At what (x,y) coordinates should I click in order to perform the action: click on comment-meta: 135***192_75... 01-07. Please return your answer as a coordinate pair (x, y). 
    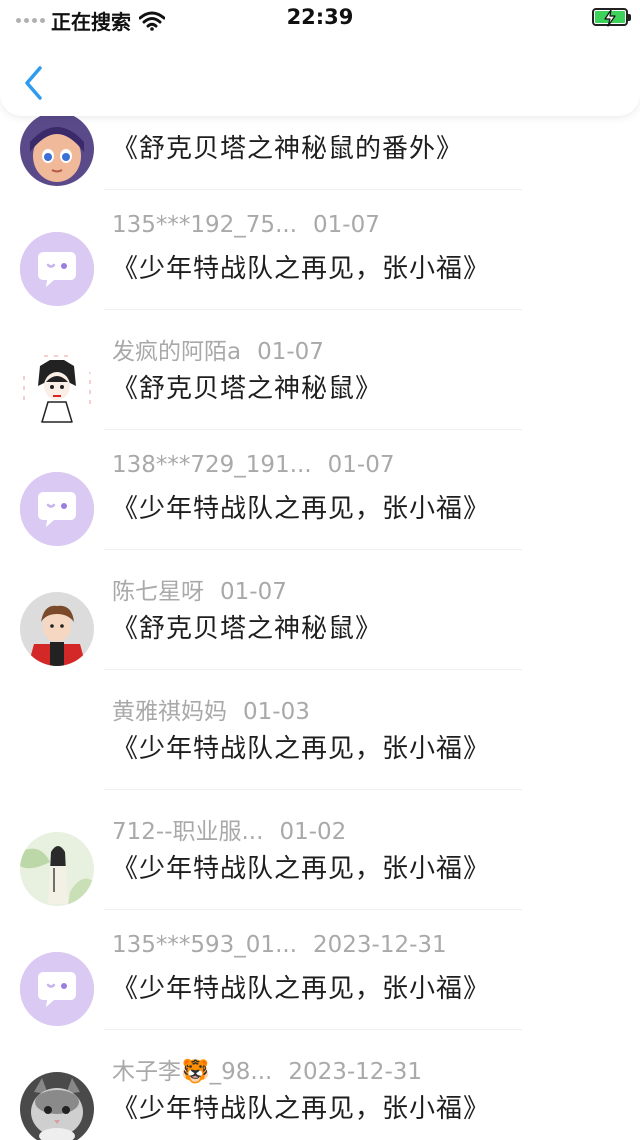
    Looking at the image, I should click on (246, 225).